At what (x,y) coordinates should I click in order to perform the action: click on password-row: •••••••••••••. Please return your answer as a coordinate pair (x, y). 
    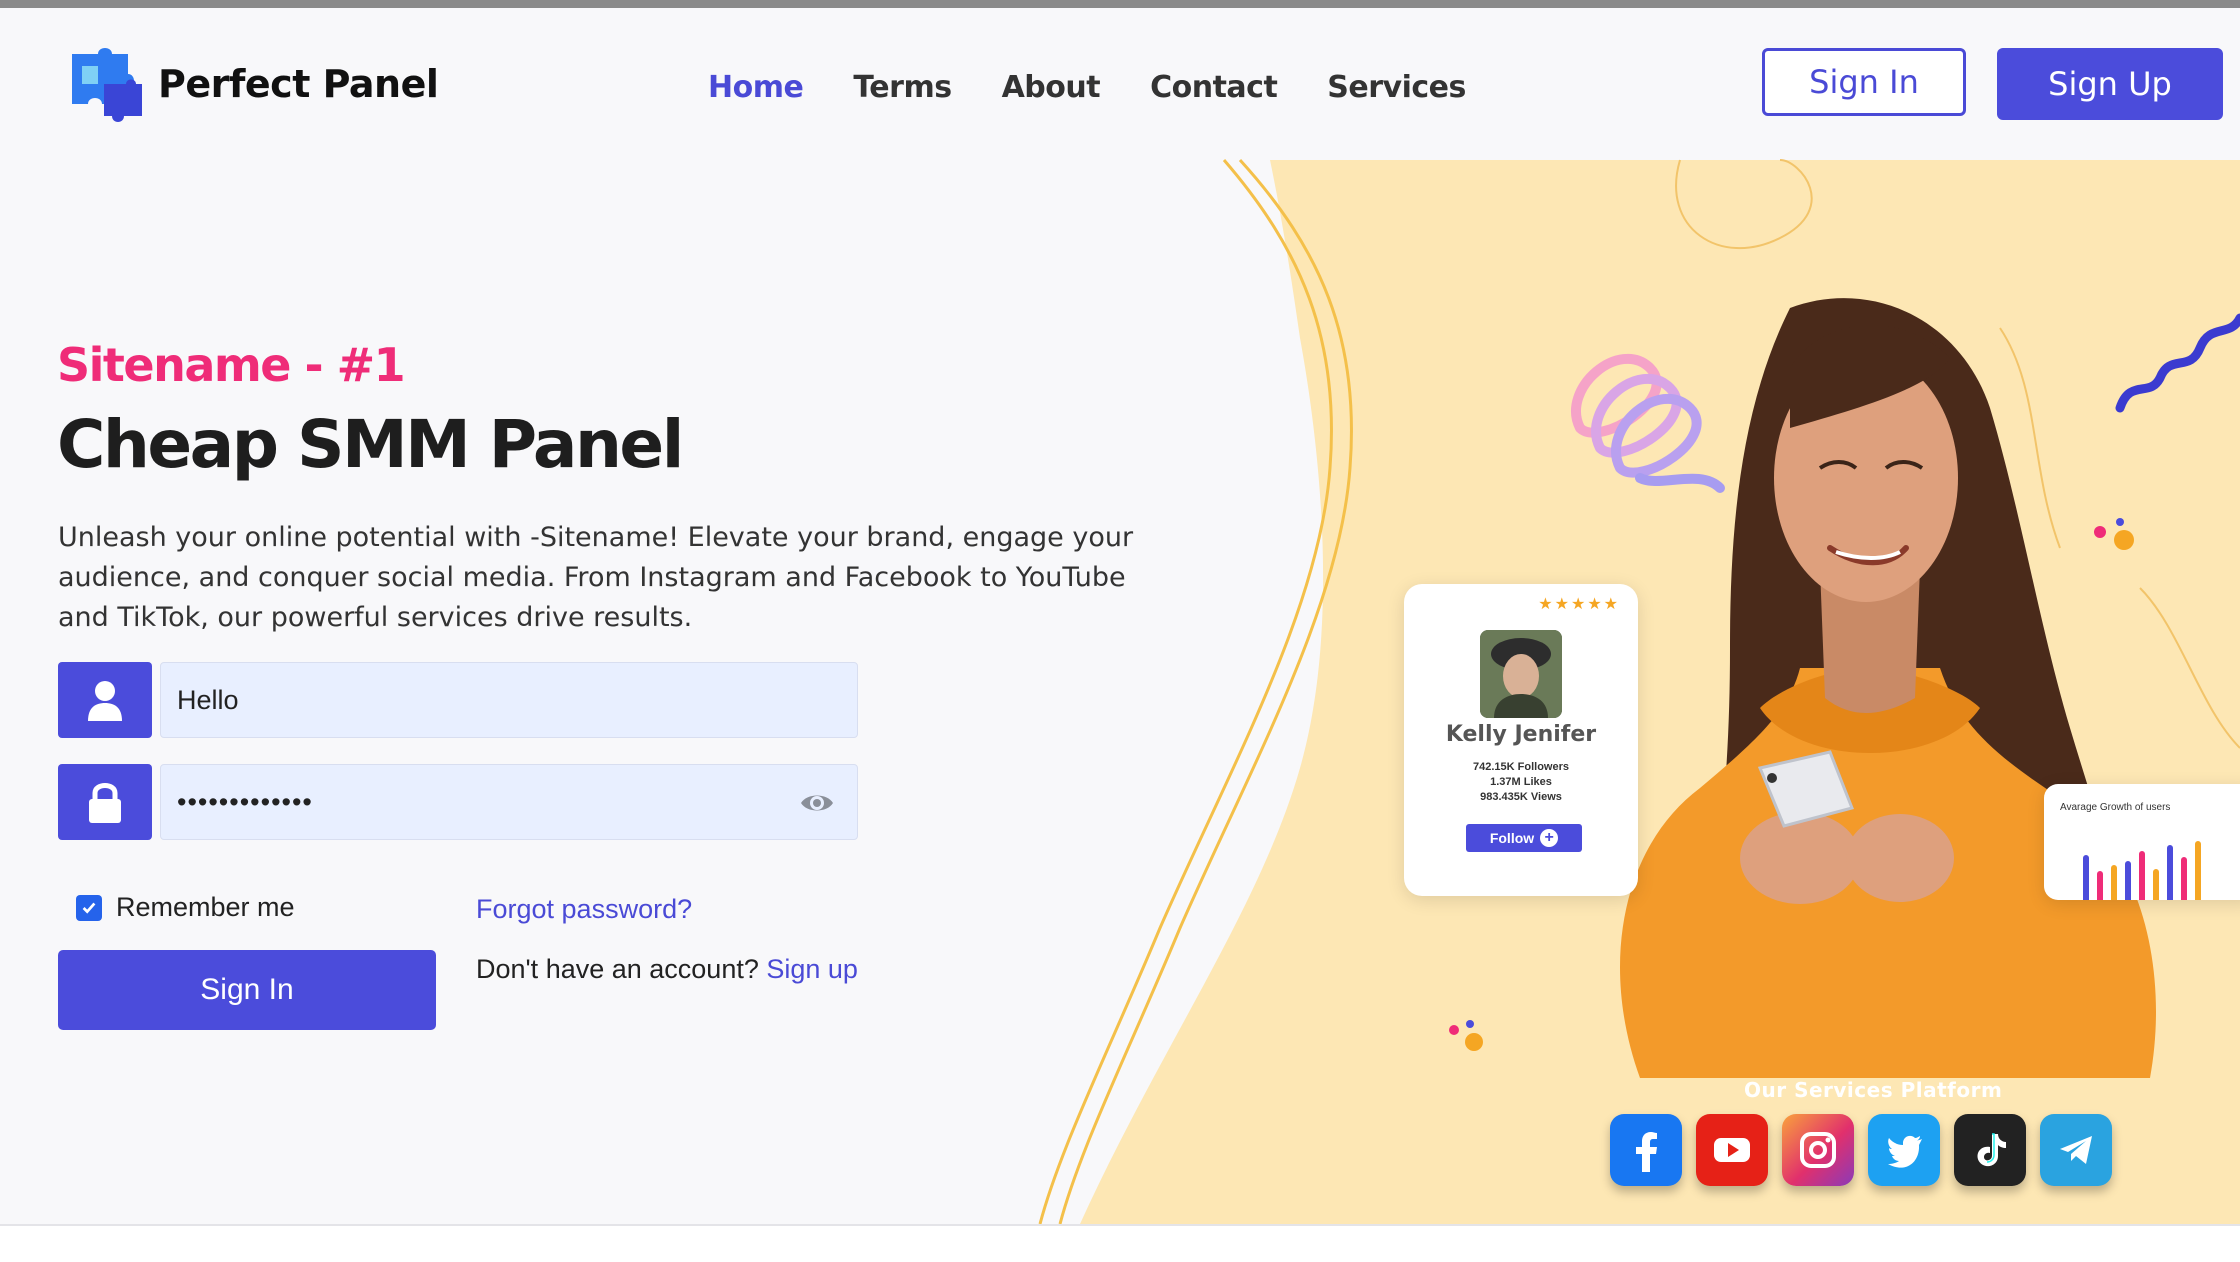
    Looking at the image, I should click on (458, 802).